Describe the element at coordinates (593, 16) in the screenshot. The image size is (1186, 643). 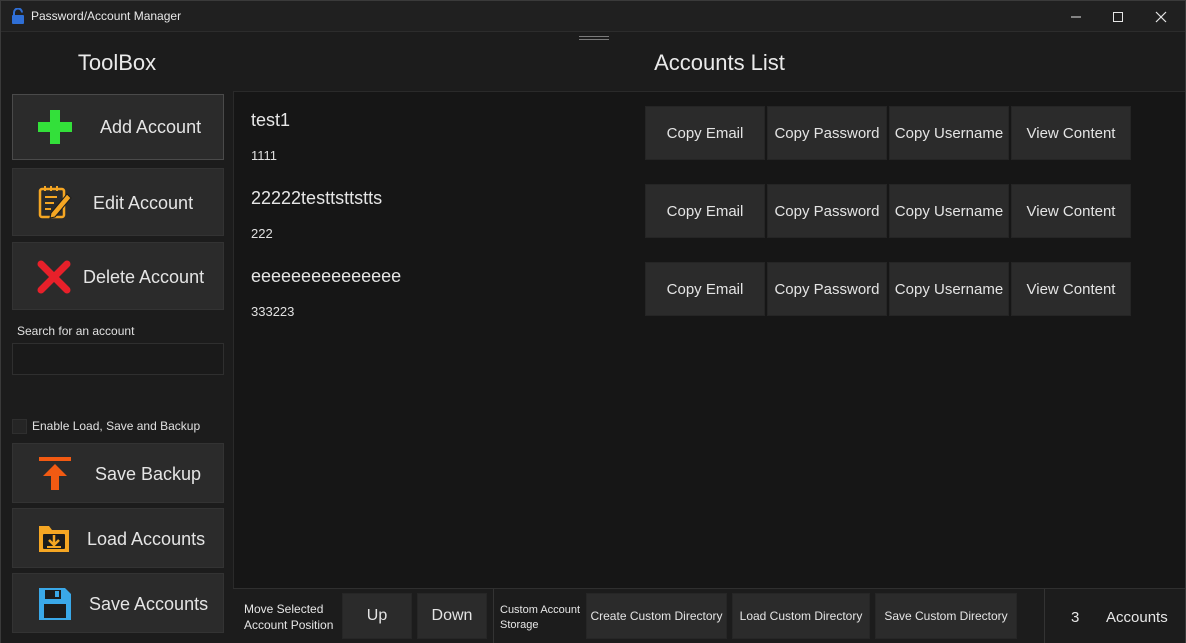
I see `title-bar: Password/Account Manager` at that location.